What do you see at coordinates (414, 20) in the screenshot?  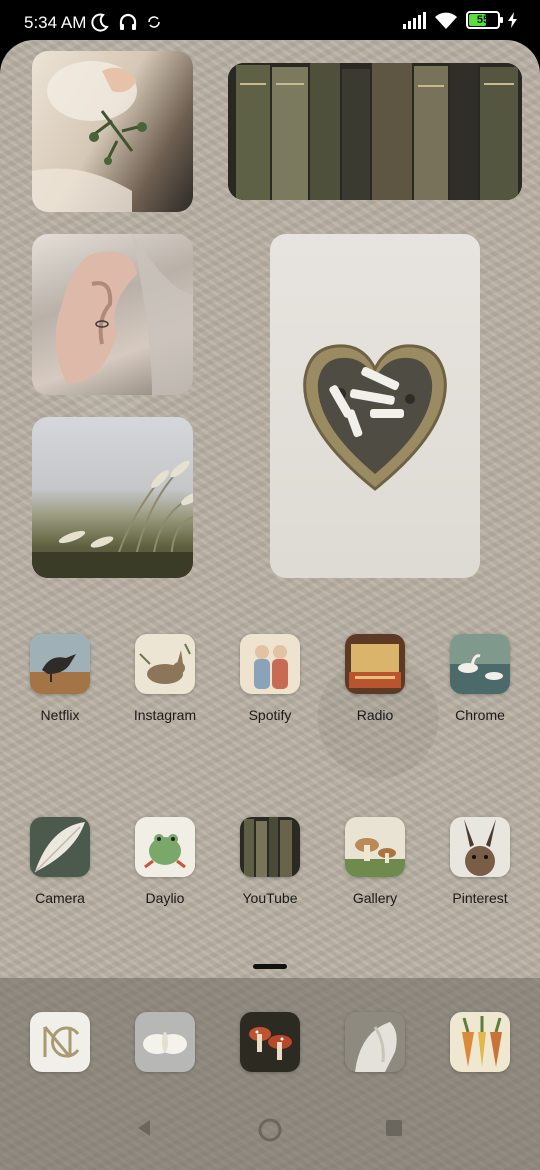 I see `signal-icon` at bounding box center [414, 20].